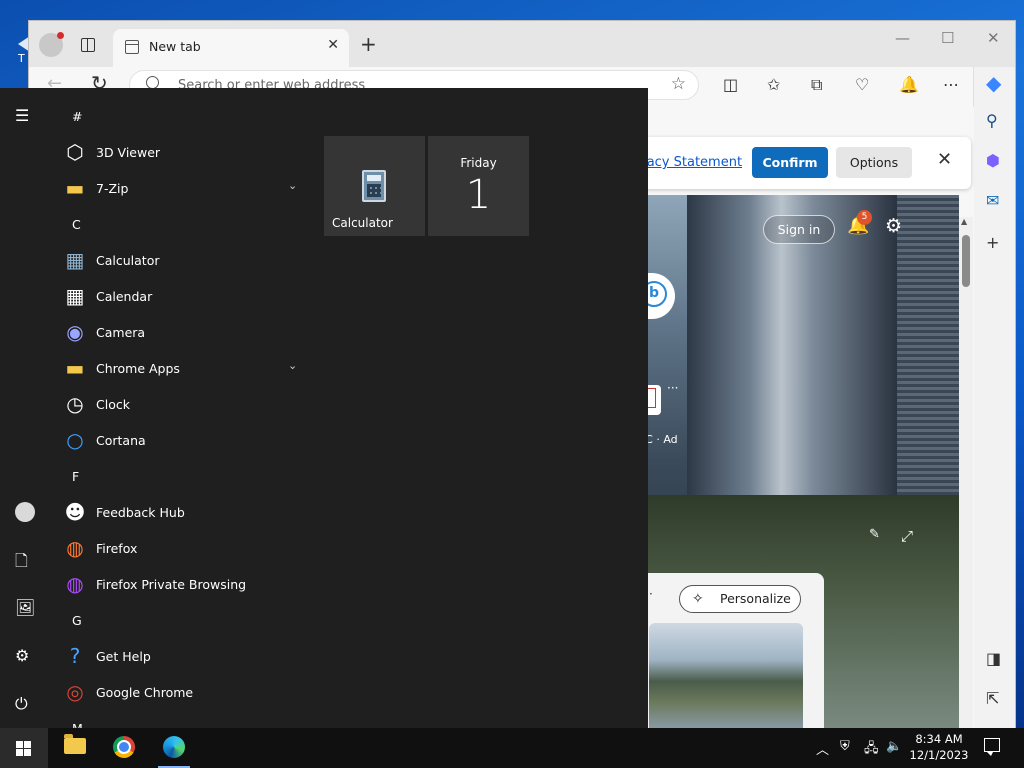  What do you see at coordinates (25, 408) in the screenshot?
I see `start-rail: ☰ 🗋 🖼 ⚙ ⏻` at bounding box center [25, 408].